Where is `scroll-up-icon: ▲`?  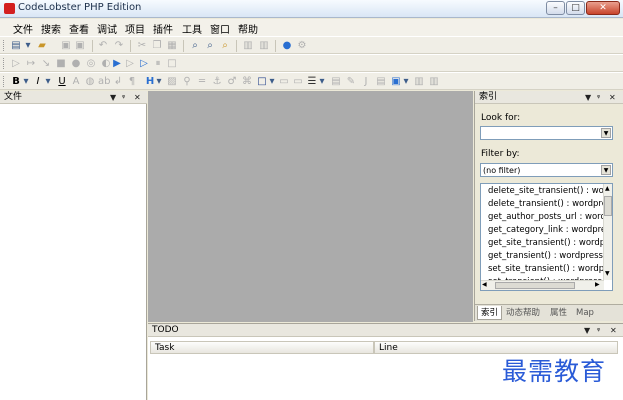 scroll-up-icon: ▲ is located at coordinates (607, 188).